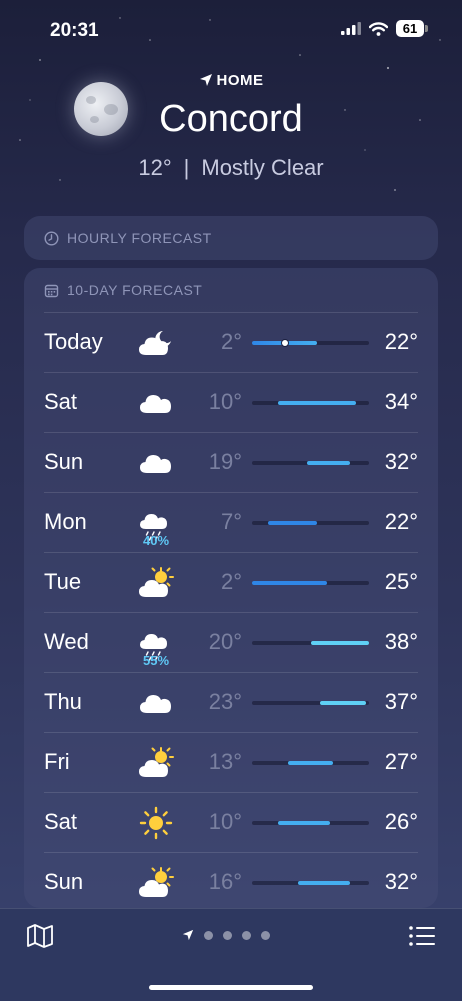 The width and height of the screenshot is (462, 1001). I want to click on ten-day-forecast-header: 10-DAY FORECAST, so click(231, 290).